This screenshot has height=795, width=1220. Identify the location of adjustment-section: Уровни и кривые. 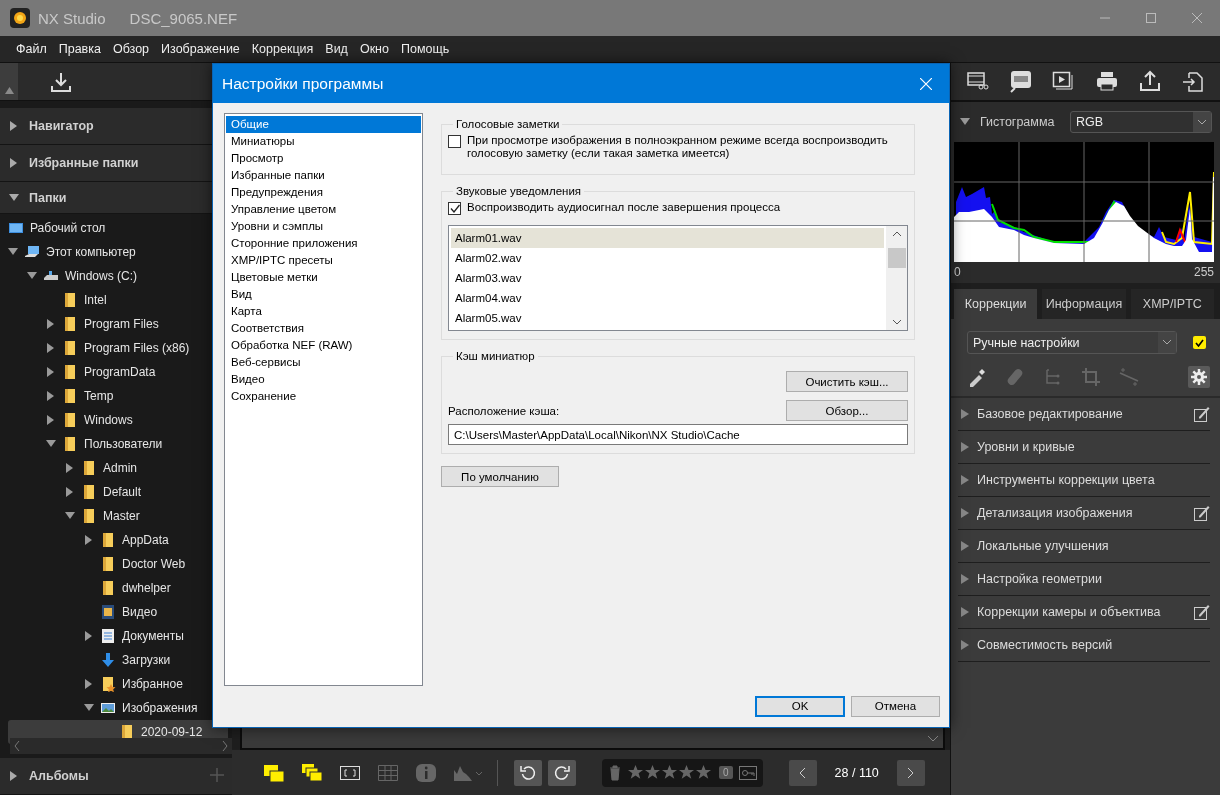
(1084, 447).